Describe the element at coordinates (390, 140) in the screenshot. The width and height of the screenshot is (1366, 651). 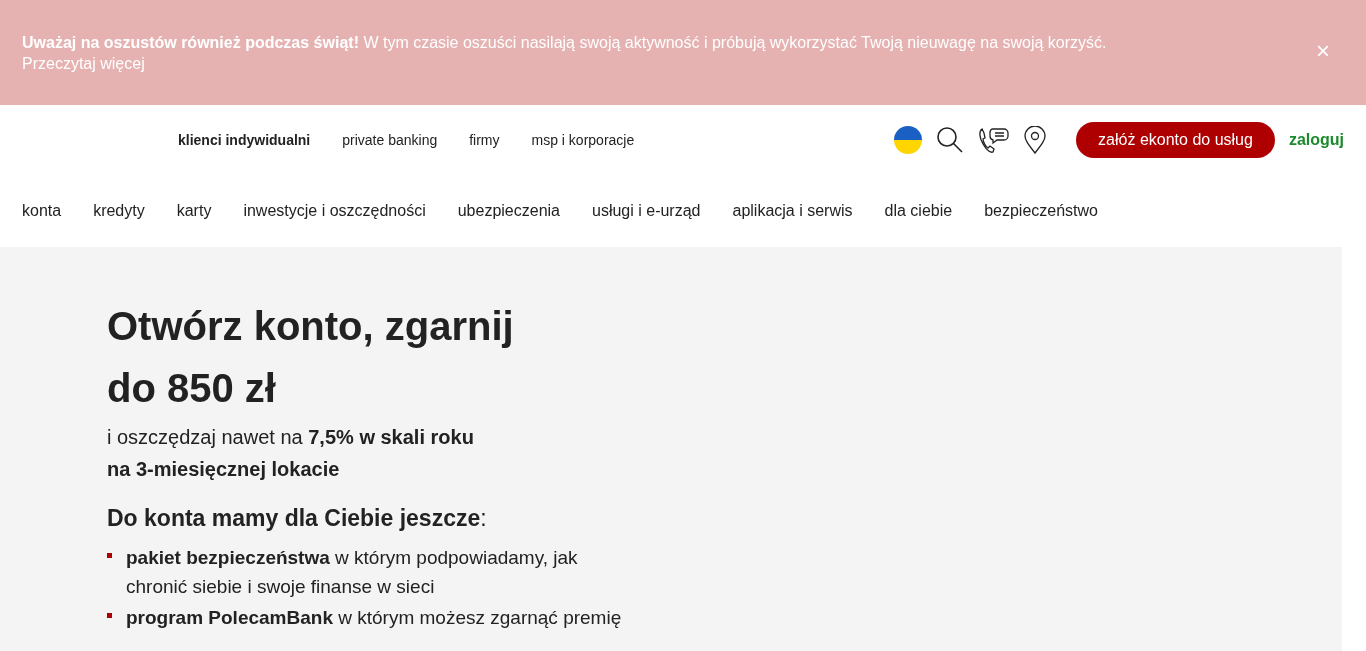
I see `segment-link: private banking` at that location.